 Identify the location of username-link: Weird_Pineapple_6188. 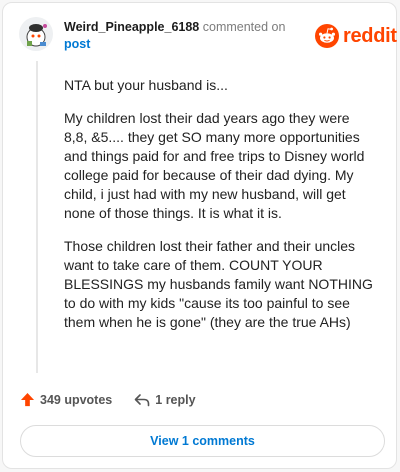
(131, 27).